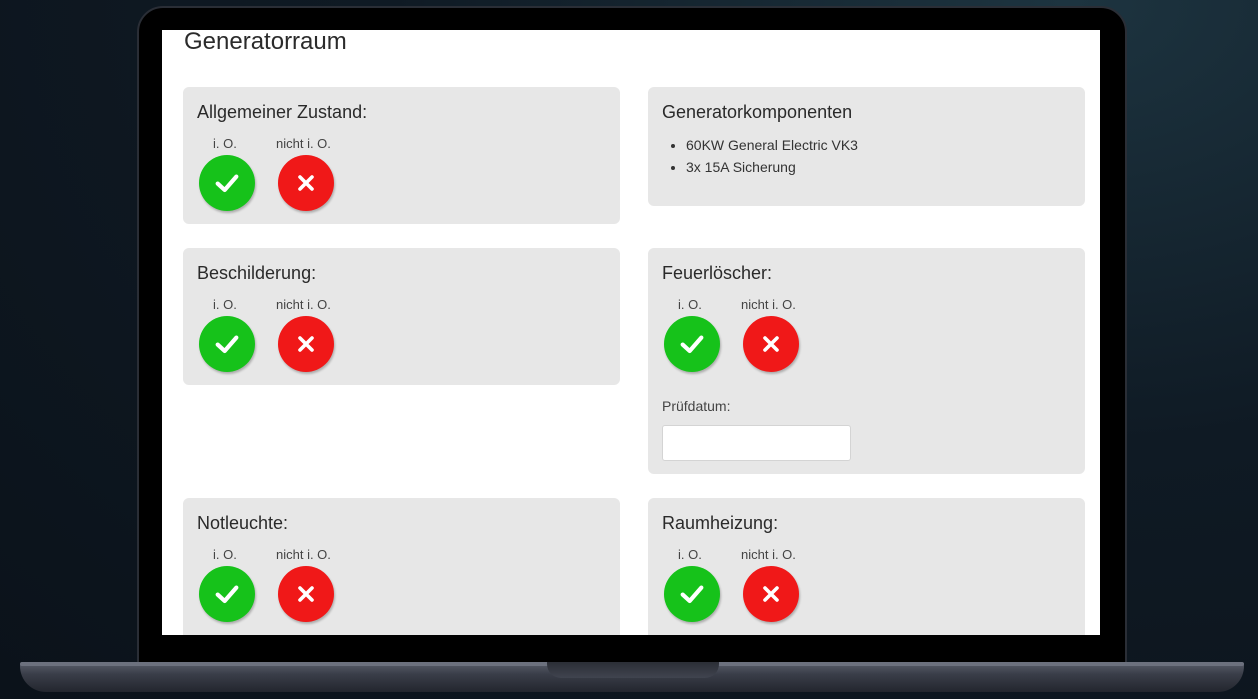 This screenshot has height=699, width=1258. Describe the element at coordinates (757, 112) in the screenshot. I see `card-title: Generatorkomponenten` at that location.